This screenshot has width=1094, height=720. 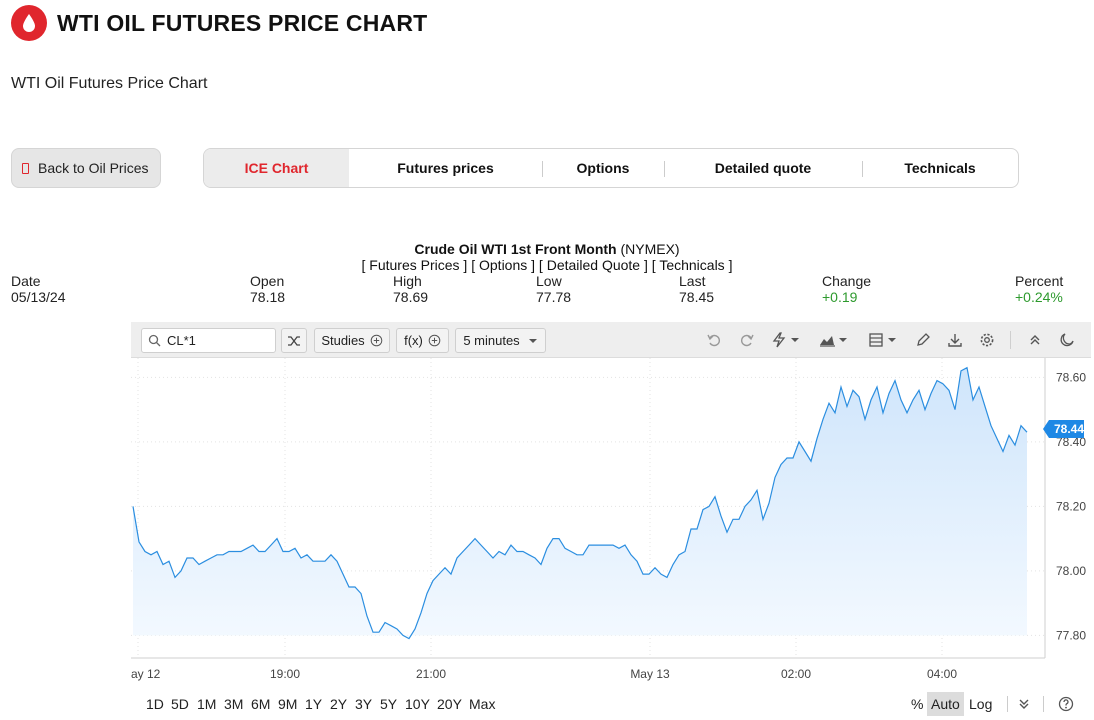 I want to click on range-10y: 10Y, so click(x=417, y=704).